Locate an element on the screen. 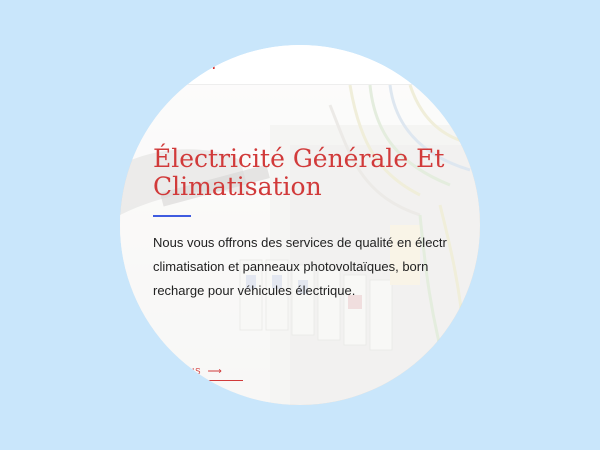  site-logo: n is located at coordinates (211, 65).